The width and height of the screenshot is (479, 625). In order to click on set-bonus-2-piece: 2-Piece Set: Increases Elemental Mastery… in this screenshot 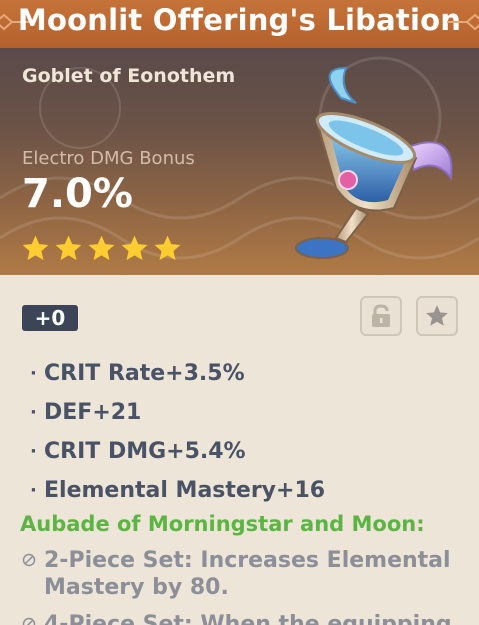, I will do `click(242, 574)`.